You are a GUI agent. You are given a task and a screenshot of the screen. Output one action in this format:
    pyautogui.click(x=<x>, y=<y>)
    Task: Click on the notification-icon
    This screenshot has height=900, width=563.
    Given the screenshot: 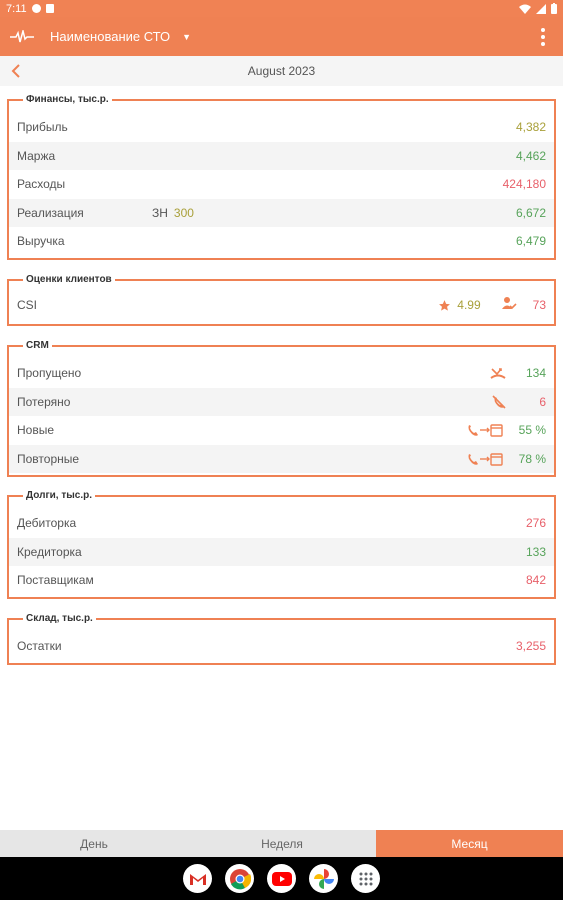 What is the action you would take?
    pyautogui.click(x=36, y=8)
    